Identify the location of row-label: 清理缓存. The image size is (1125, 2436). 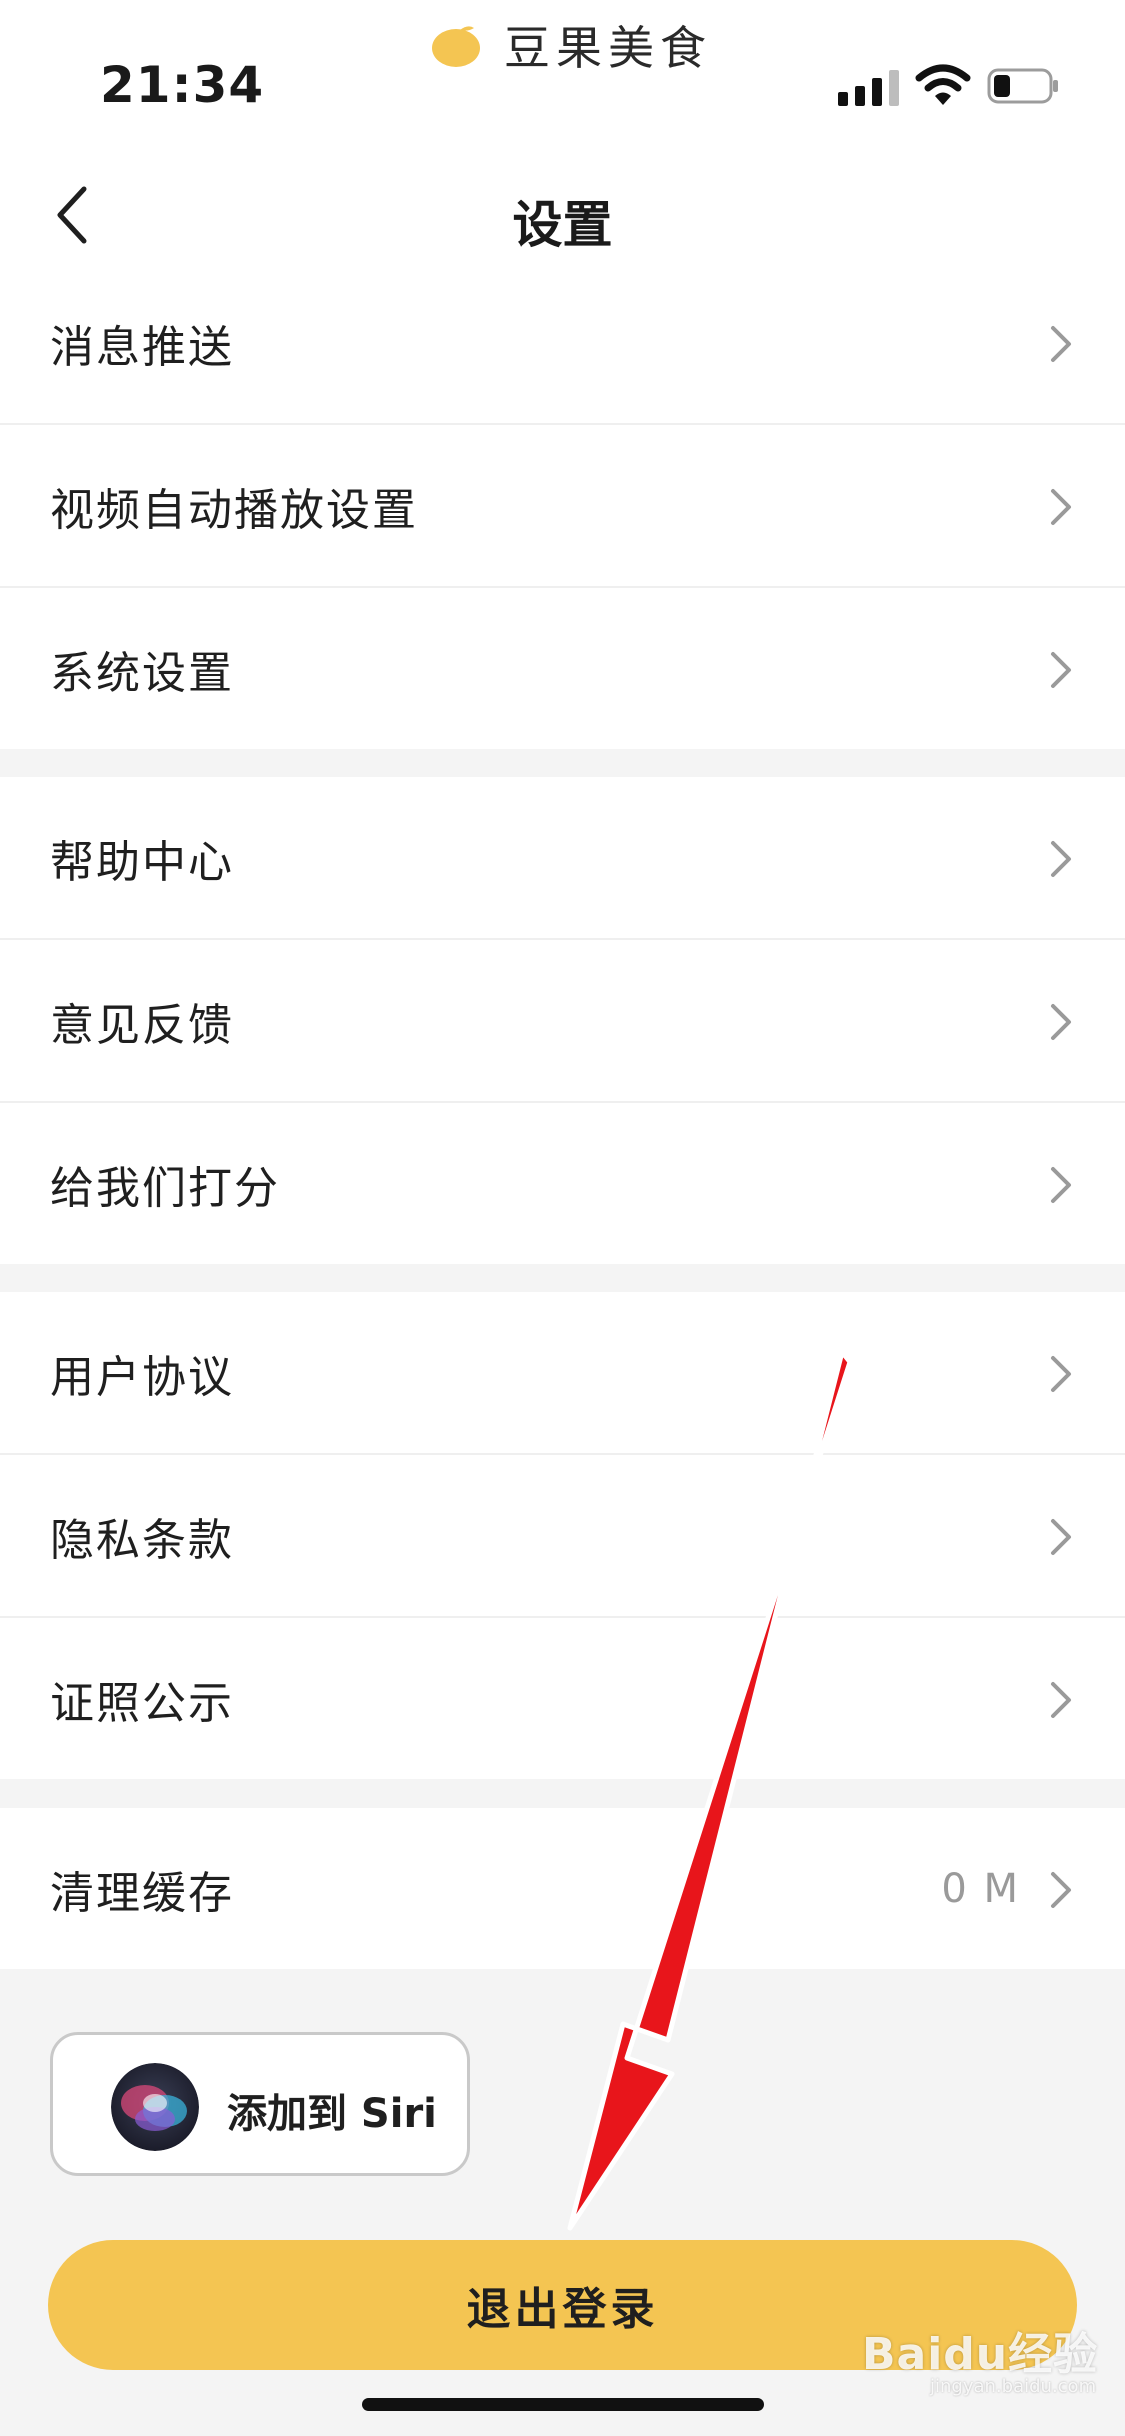
(142, 1893).